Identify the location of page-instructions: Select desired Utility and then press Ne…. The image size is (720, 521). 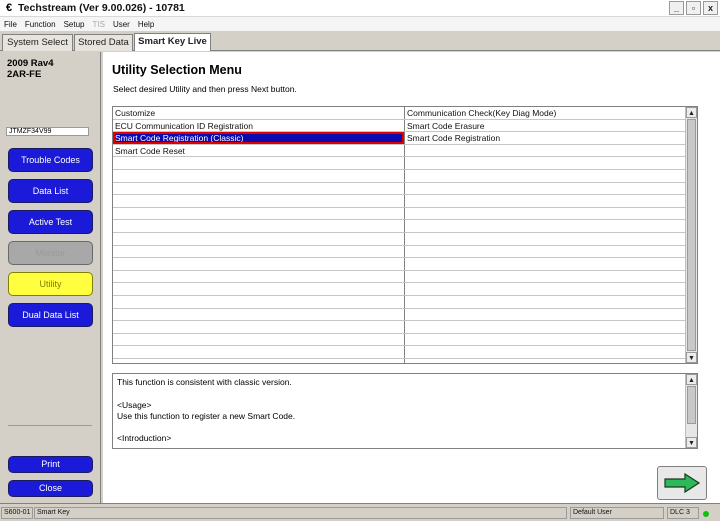
(205, 89).